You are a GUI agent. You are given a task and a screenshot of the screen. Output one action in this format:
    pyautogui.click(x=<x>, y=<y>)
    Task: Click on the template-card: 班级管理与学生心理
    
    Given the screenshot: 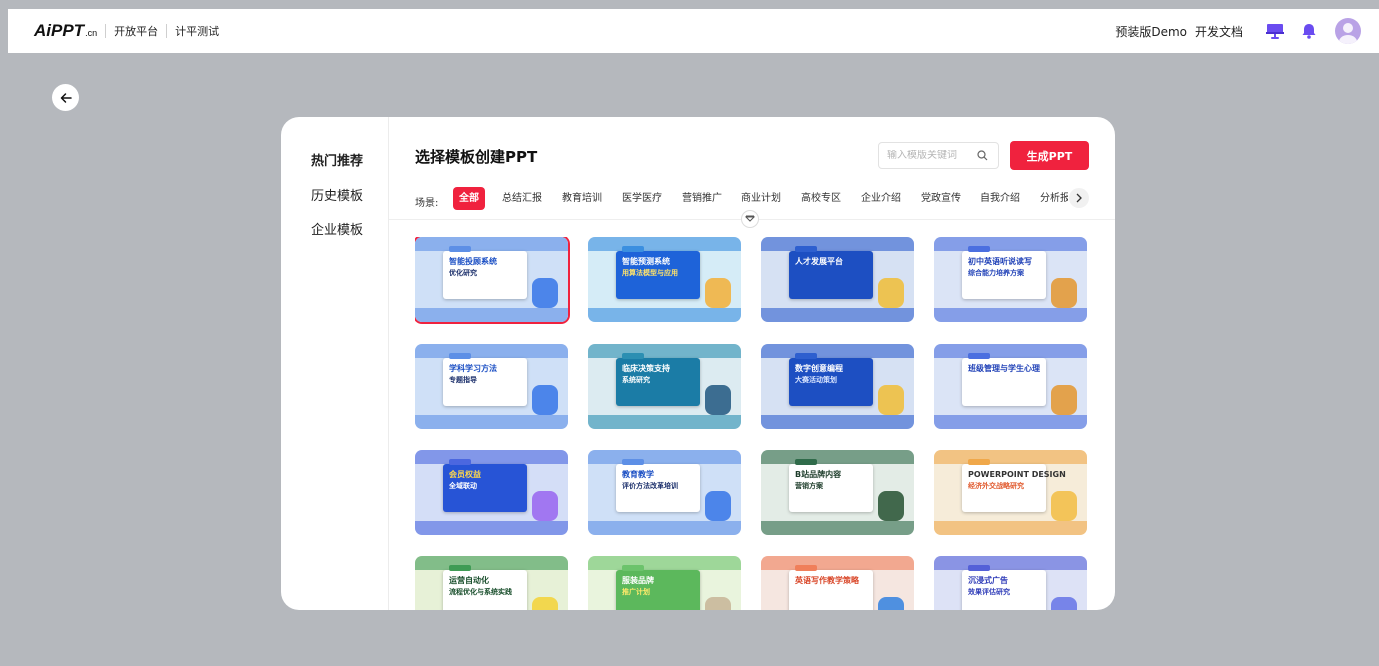 What is the action you would take?
    pyautogui.click(x=1010, y=386)
    